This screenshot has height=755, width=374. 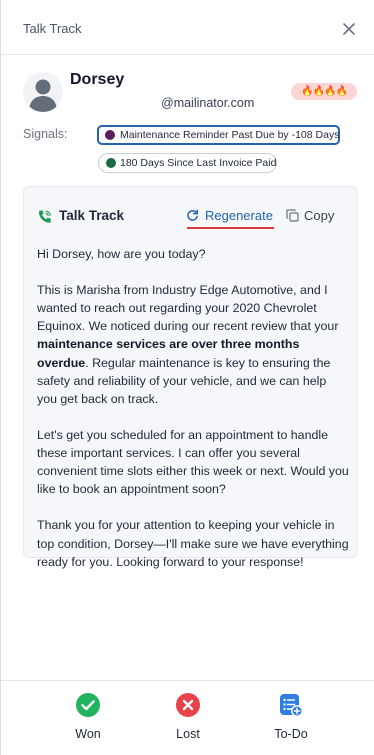 I want to click on lost-label: Lost, so click(x=188, y=734).